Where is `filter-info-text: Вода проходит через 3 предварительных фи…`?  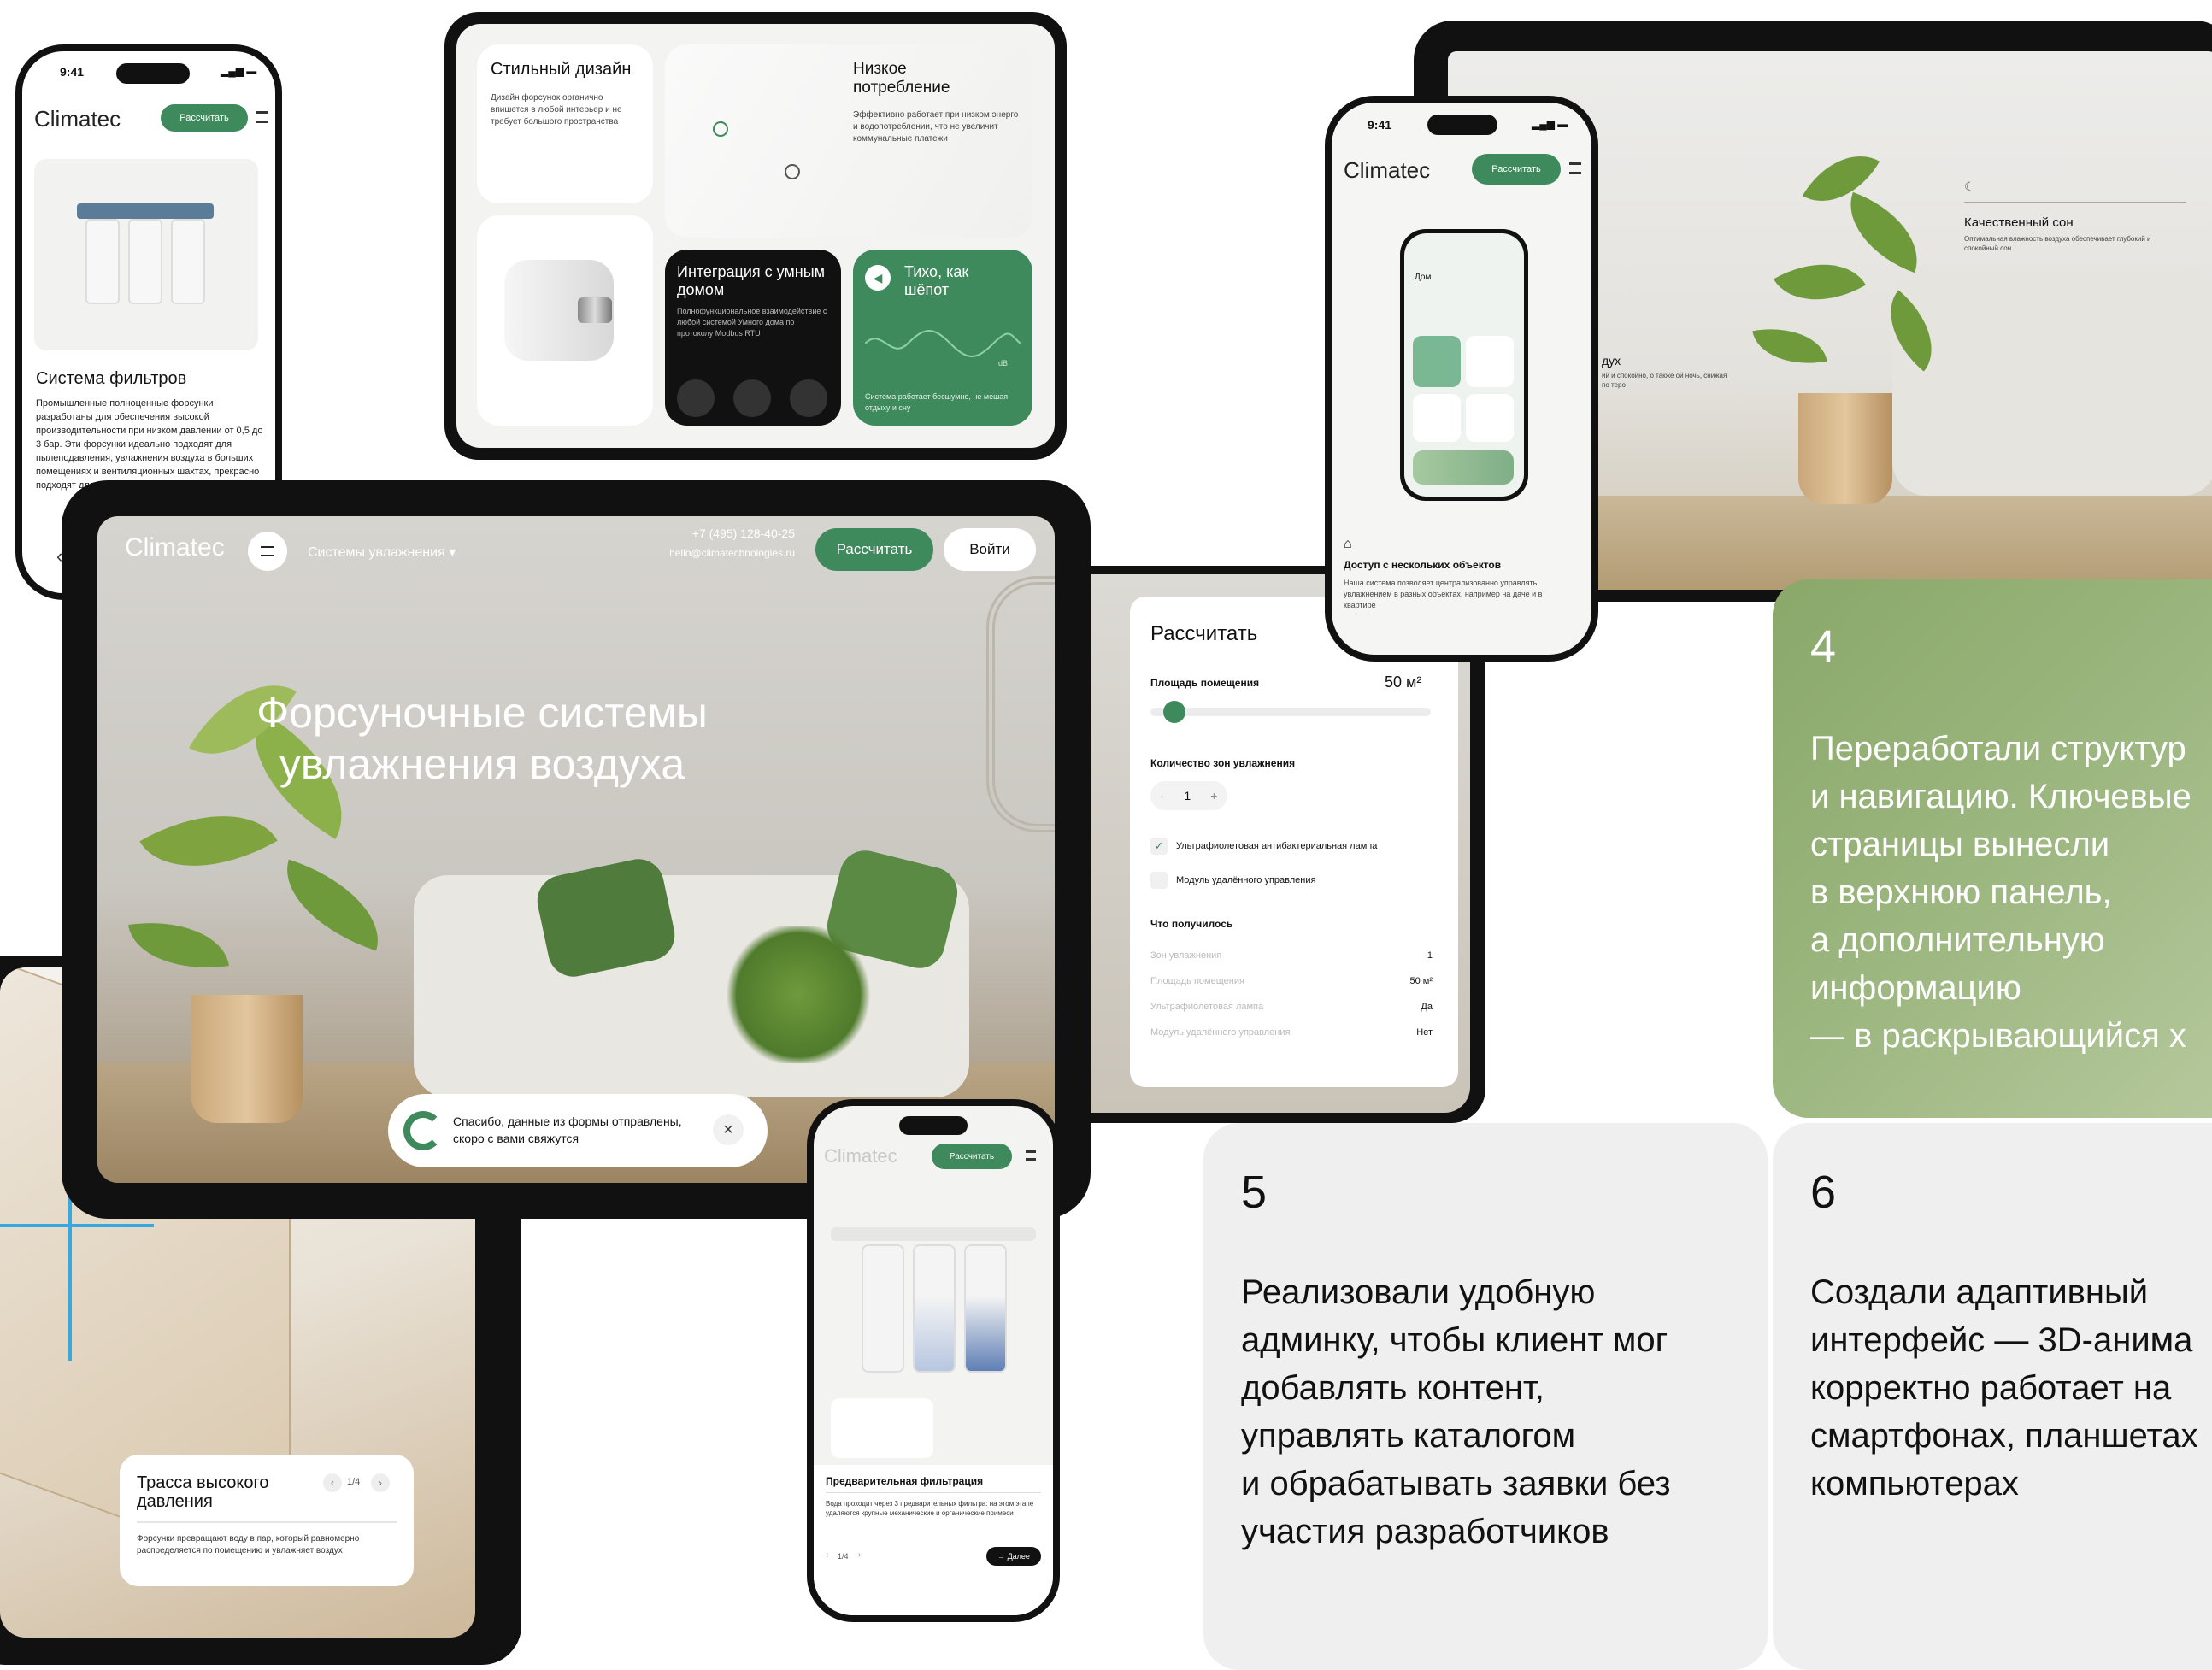 filter-info-text: Вода проходит через 3 предварительных фи… is located at coordinates (930, 1509).